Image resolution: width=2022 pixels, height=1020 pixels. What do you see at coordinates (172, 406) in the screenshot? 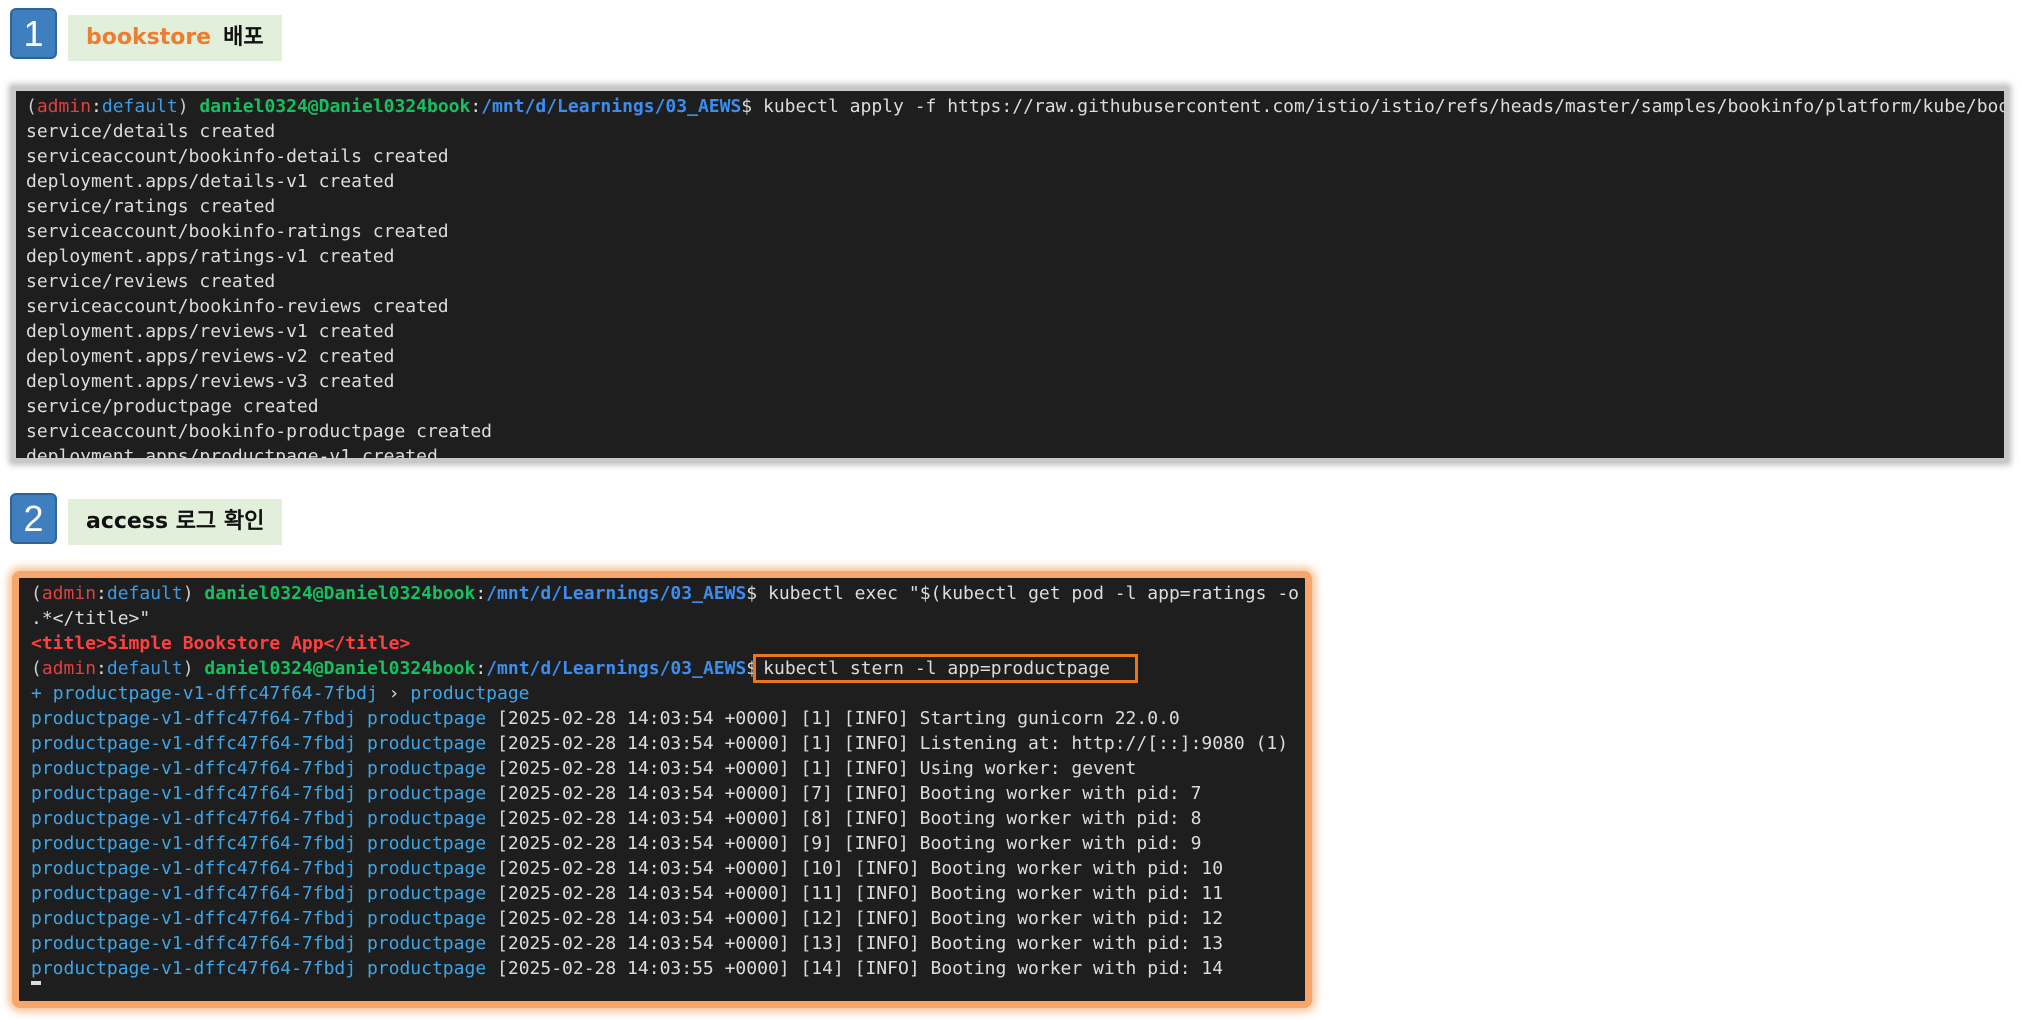
I see `output-line: service/productpage created` at bounding box center [172, 406].